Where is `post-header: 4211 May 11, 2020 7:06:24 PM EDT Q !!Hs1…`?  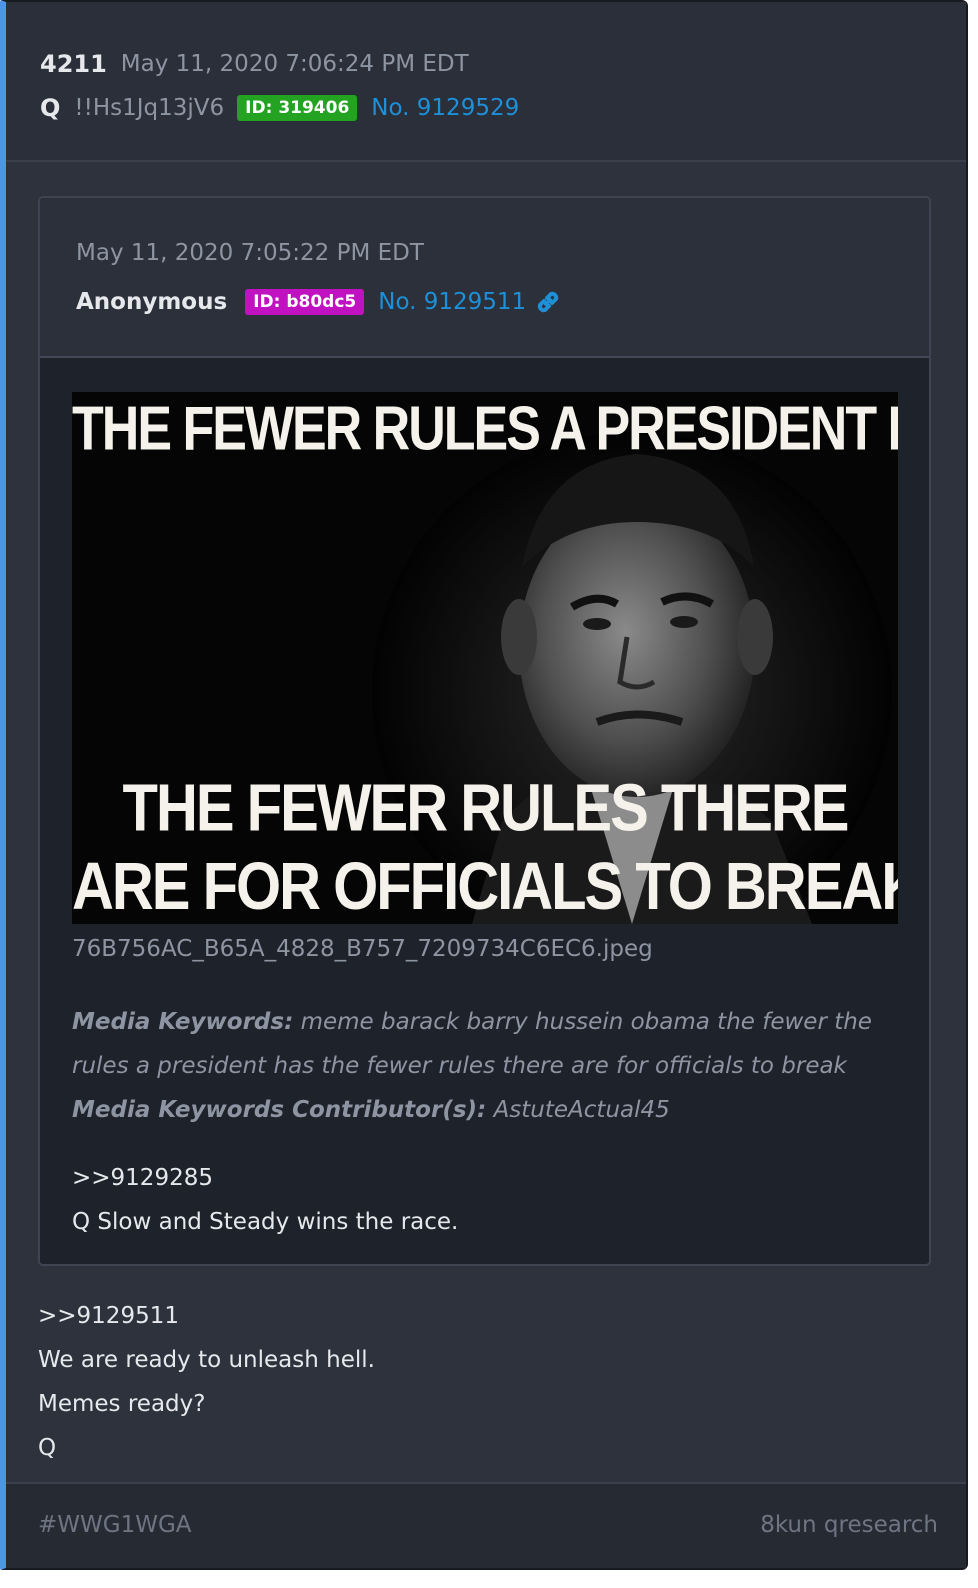
post-header: 4211 May 11, 2020 7:06:24 PM EDT Q !!Hs1… is located at coordinates (486, 82).